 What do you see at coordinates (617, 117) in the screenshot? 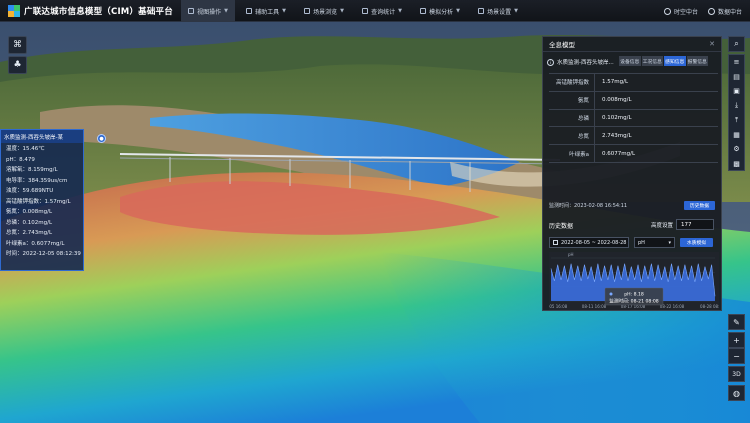
I see `measurement-value: 0.102mg/L` at bounding box center [617, 117].